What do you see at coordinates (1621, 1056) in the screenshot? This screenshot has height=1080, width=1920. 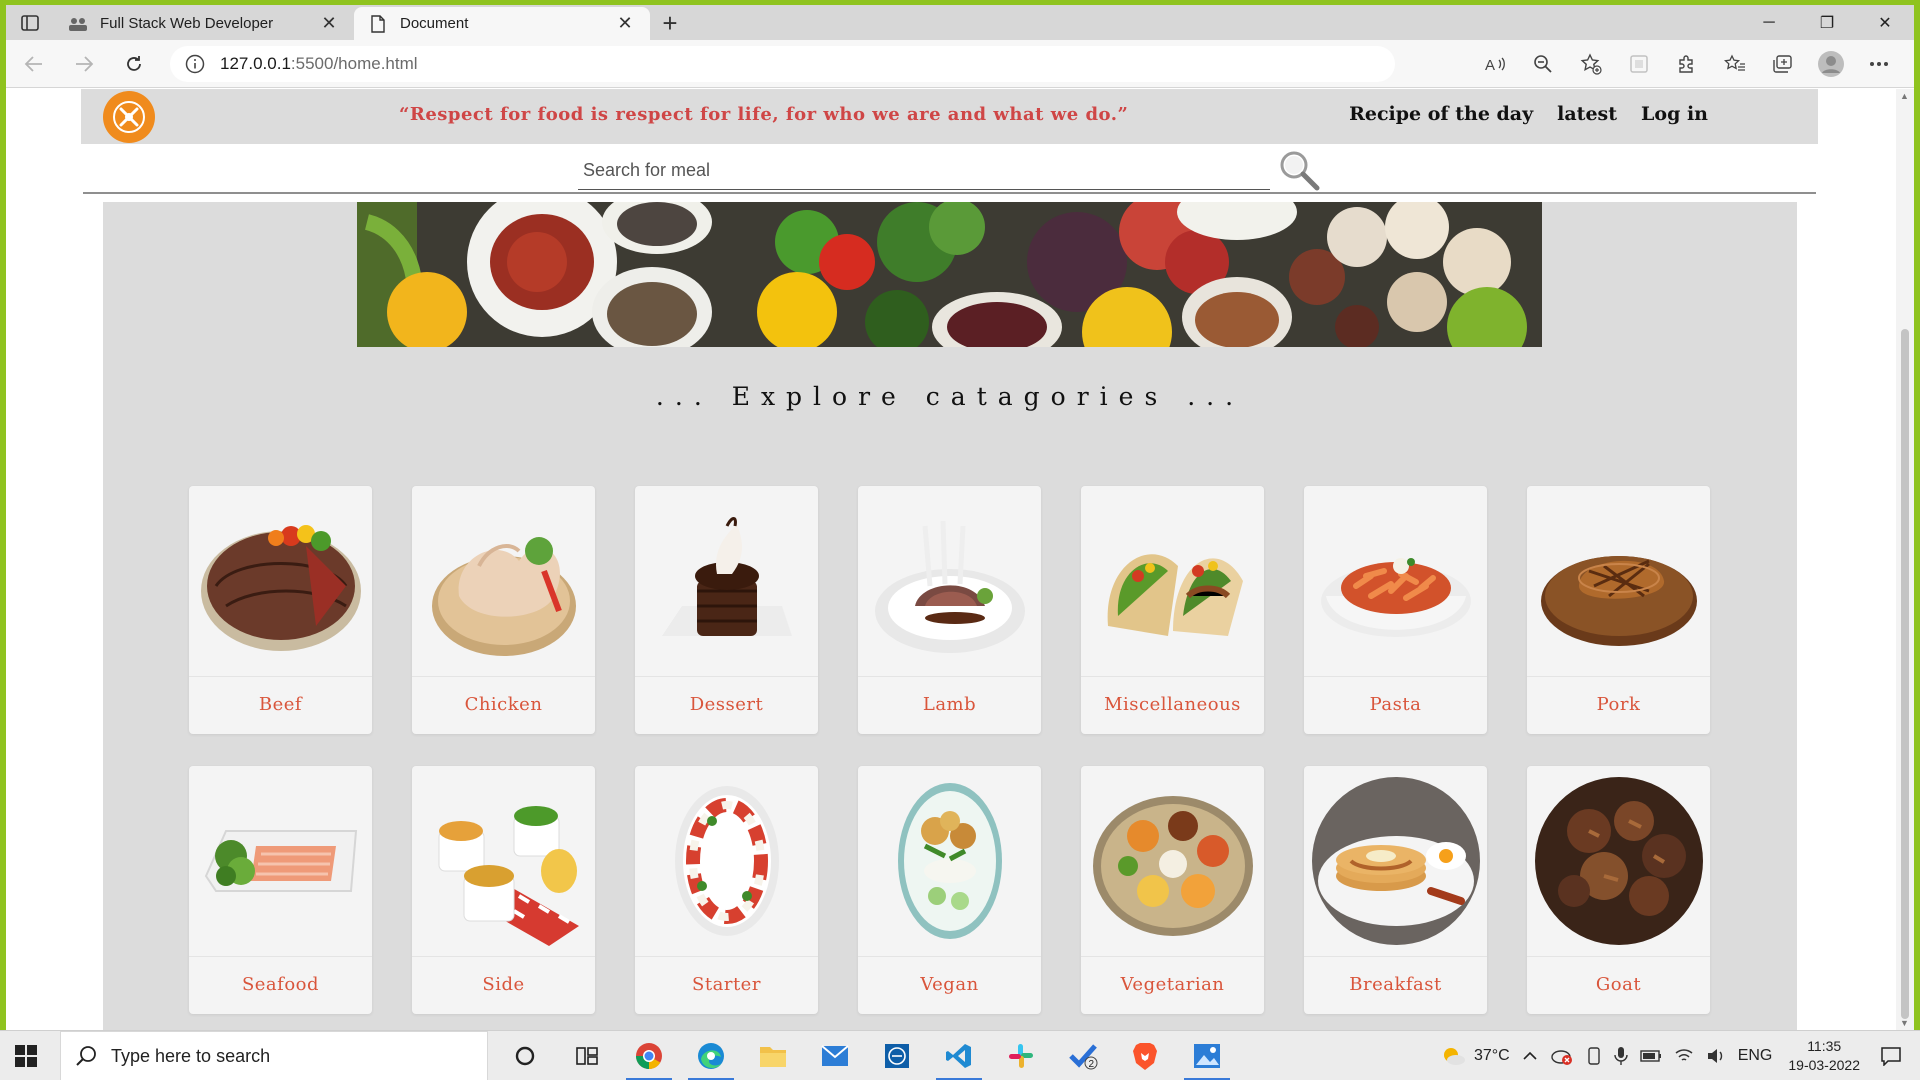 I see `microphone-tray` at bounding box center [1621, 1056].